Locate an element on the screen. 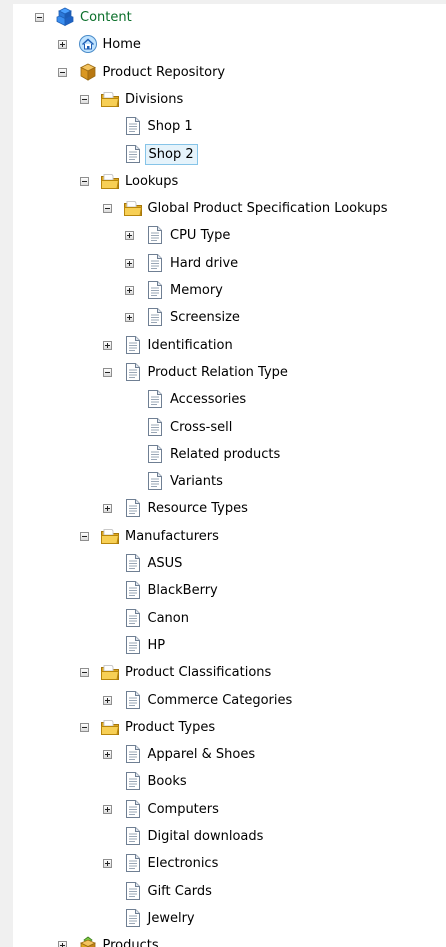 Image resolution: width=446 pixels, height=947 pixels. tree-node-label: BlackBerry is located at coordinates (183, 590).